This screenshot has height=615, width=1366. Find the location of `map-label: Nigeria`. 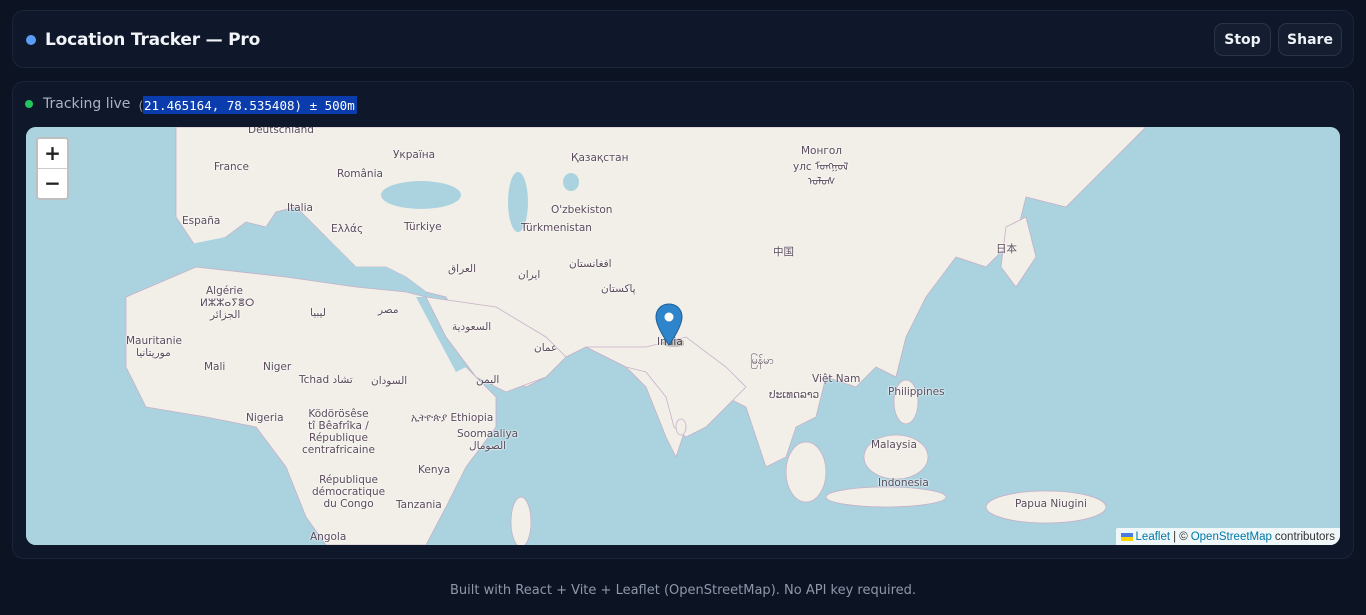

map-label: Nigeria is located at coordinates (265, 418).